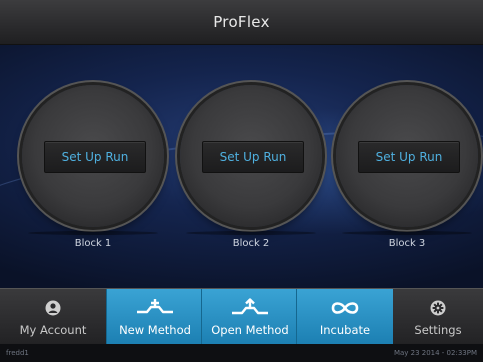 This screenshot has width=483, height=362. Describe the element at coordinates (407, 233) in the screenshot. I see `block-3-shadow` at that location.